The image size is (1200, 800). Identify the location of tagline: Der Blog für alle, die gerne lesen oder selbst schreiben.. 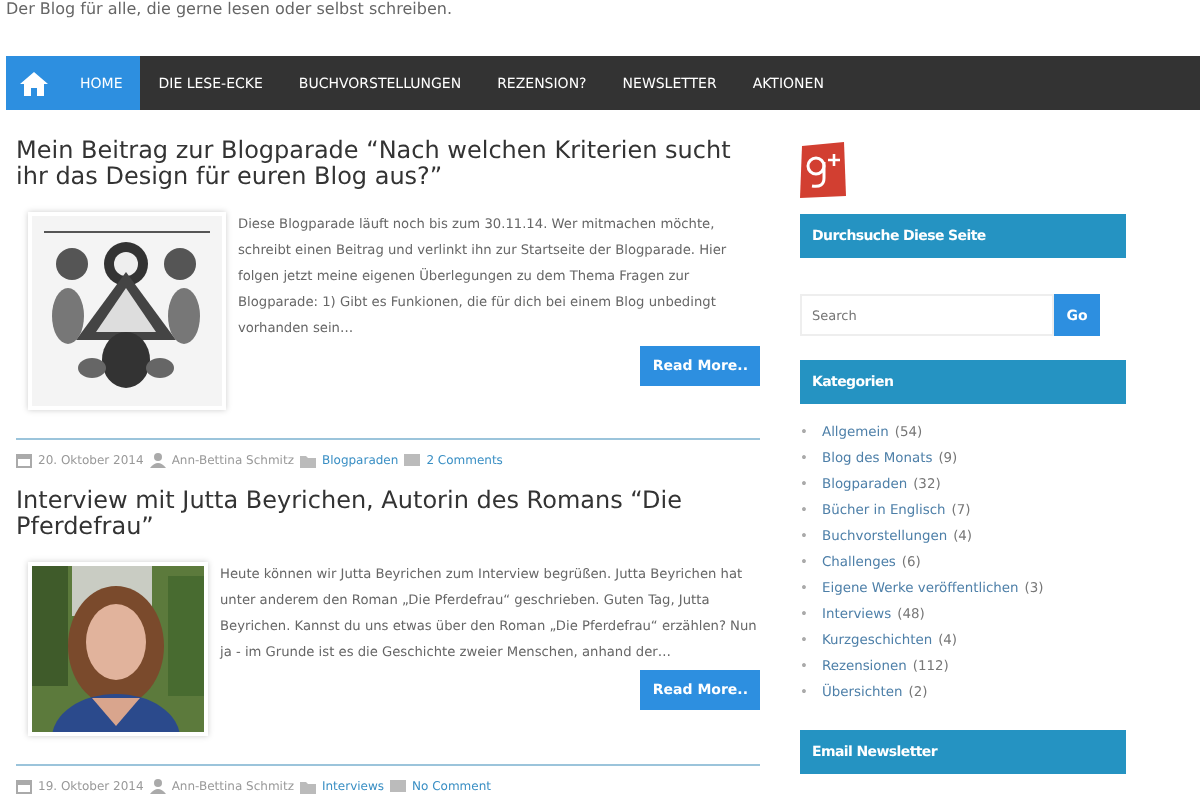
(229, 10).